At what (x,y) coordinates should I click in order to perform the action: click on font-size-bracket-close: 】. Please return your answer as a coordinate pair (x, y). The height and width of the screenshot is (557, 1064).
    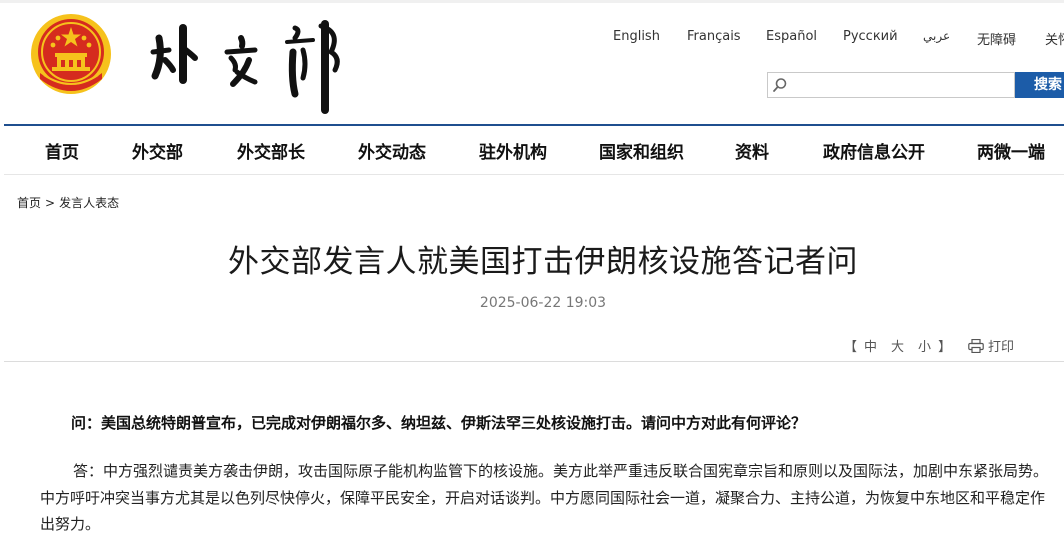
    Looking at the image, I should click on (945, 347).